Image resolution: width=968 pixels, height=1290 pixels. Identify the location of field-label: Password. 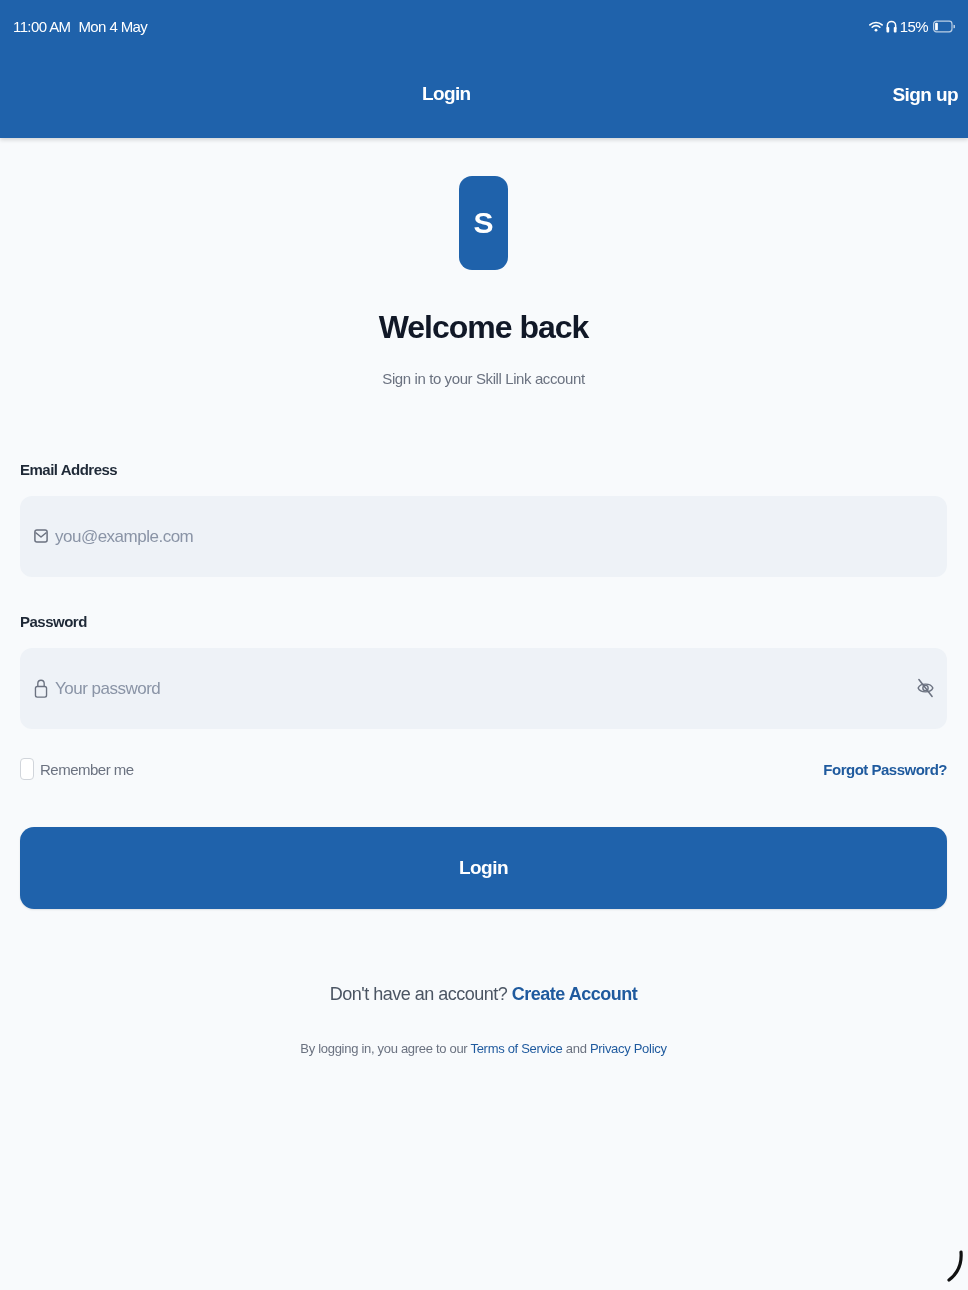
(53, 622).